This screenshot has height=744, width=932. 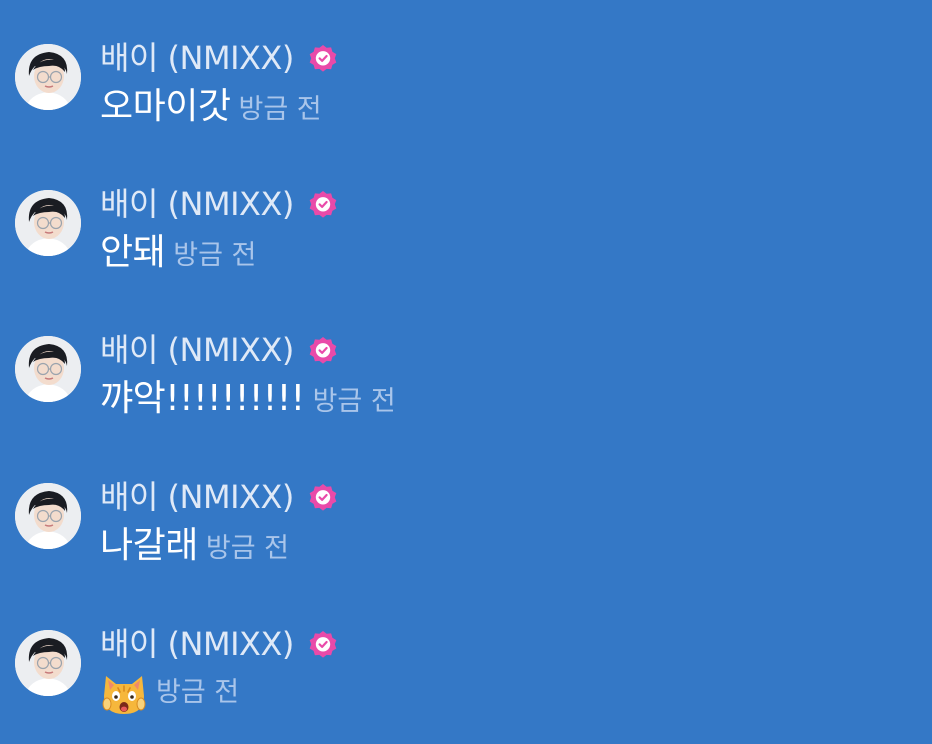 I want to click on message-body: 꺄악!!!!!!!!!! 방금 전, so click(x=248, y=399).